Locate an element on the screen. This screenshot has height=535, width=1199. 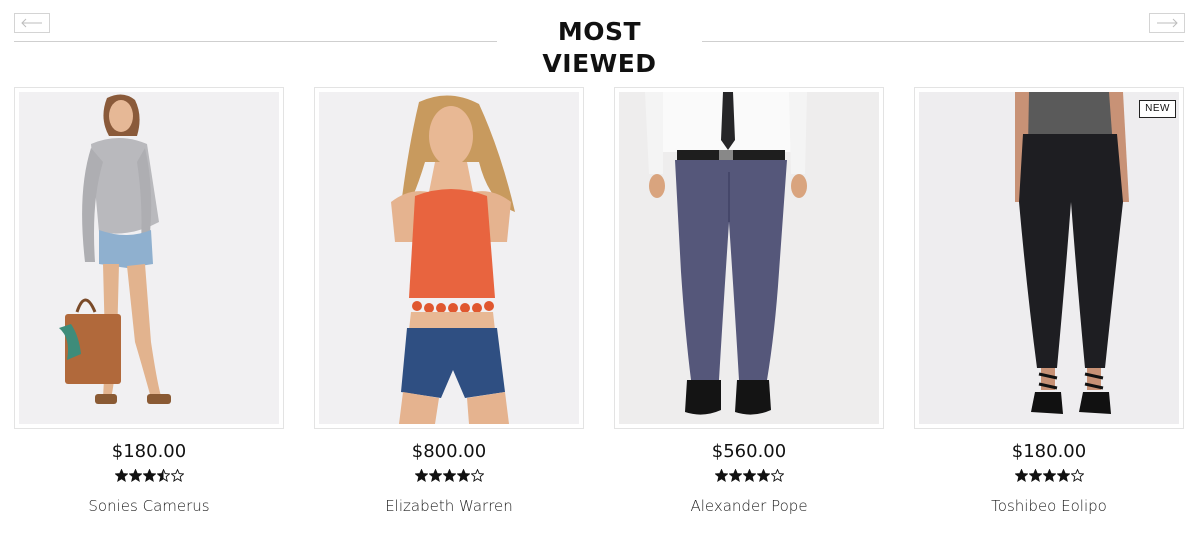
arrow-right-icon is located at coordinates (1167, 23).